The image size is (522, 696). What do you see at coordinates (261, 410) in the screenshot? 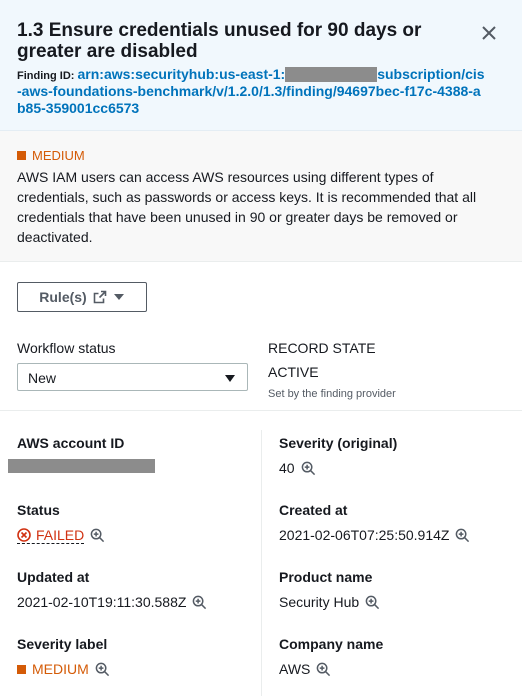
I see `section-divider` at bounding box center [261, 410].